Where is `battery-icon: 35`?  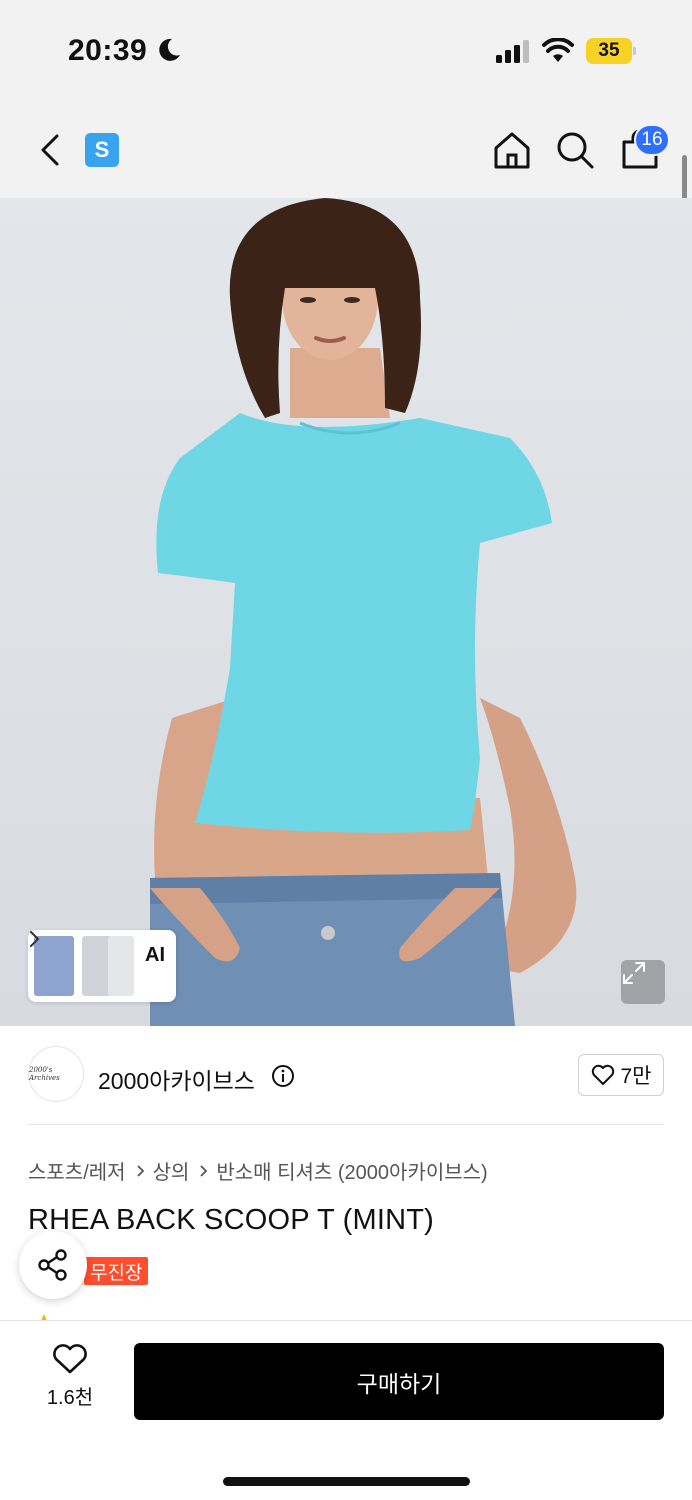 battery-icon: 35 is located at coordinates (609, 51).